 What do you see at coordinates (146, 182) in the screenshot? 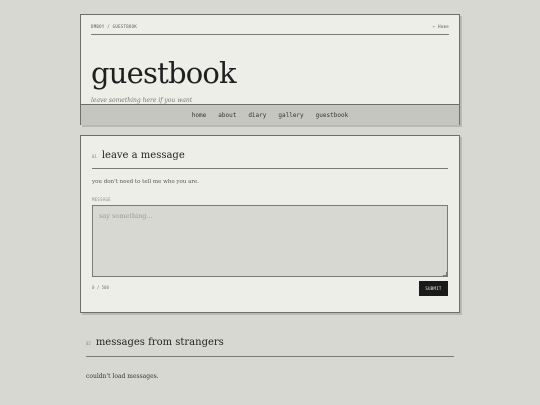
I see `form-intro-text: you don't need to tell me who you are.` at bounding box center [146, 182].